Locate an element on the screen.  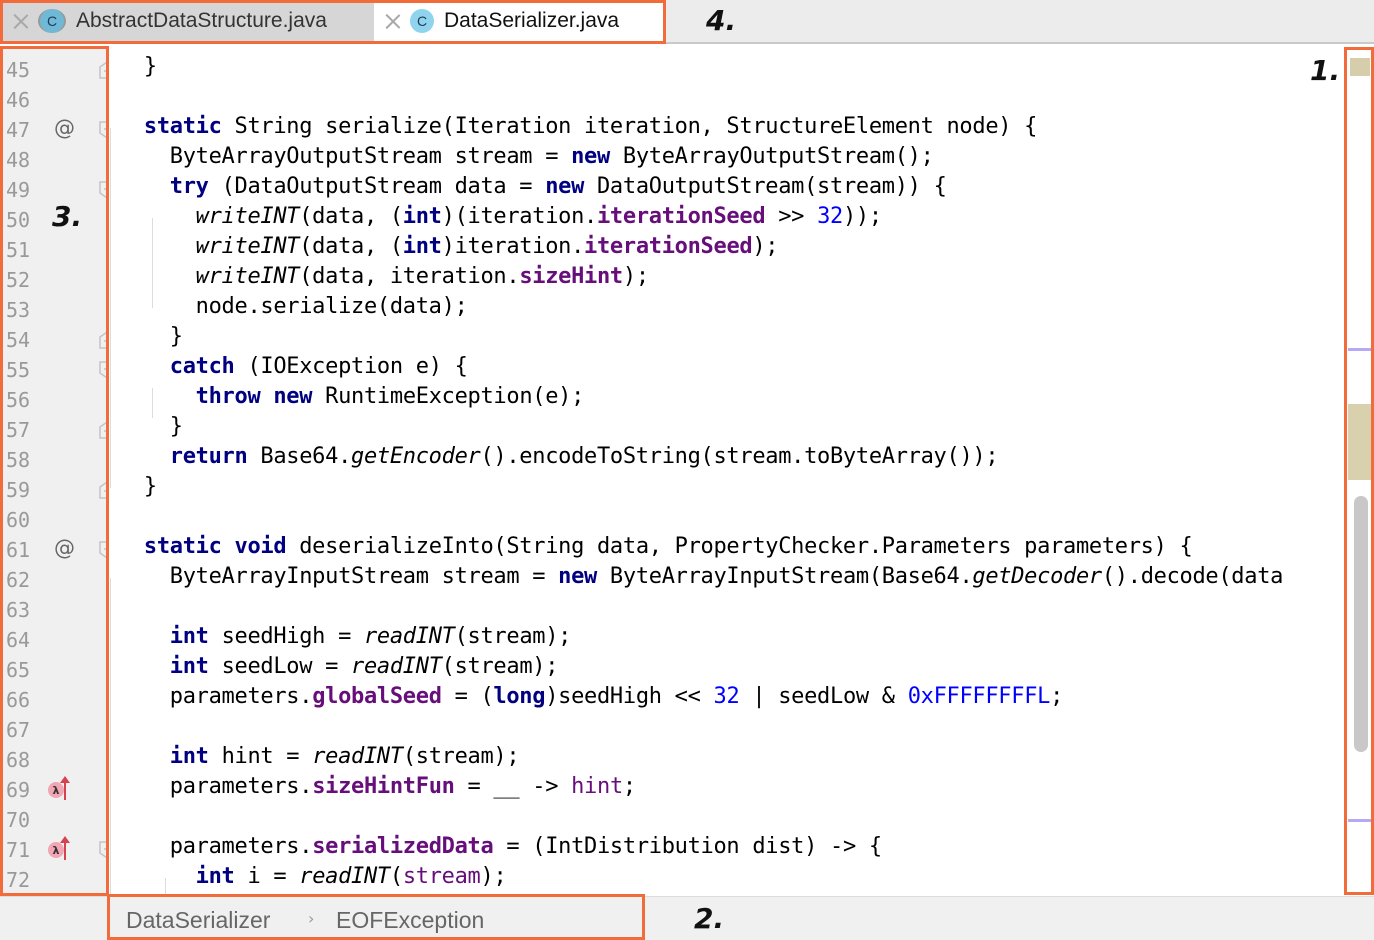
code-line: throw new RuntimeException(e); is located at coordinates (351, 397).